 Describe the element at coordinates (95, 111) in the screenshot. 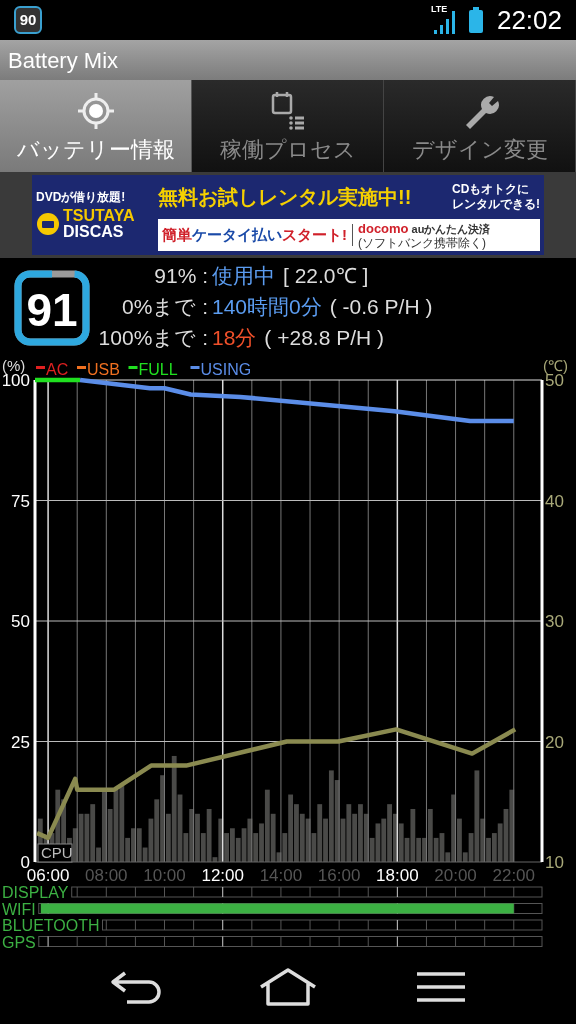

I see `target-icon` at that location.